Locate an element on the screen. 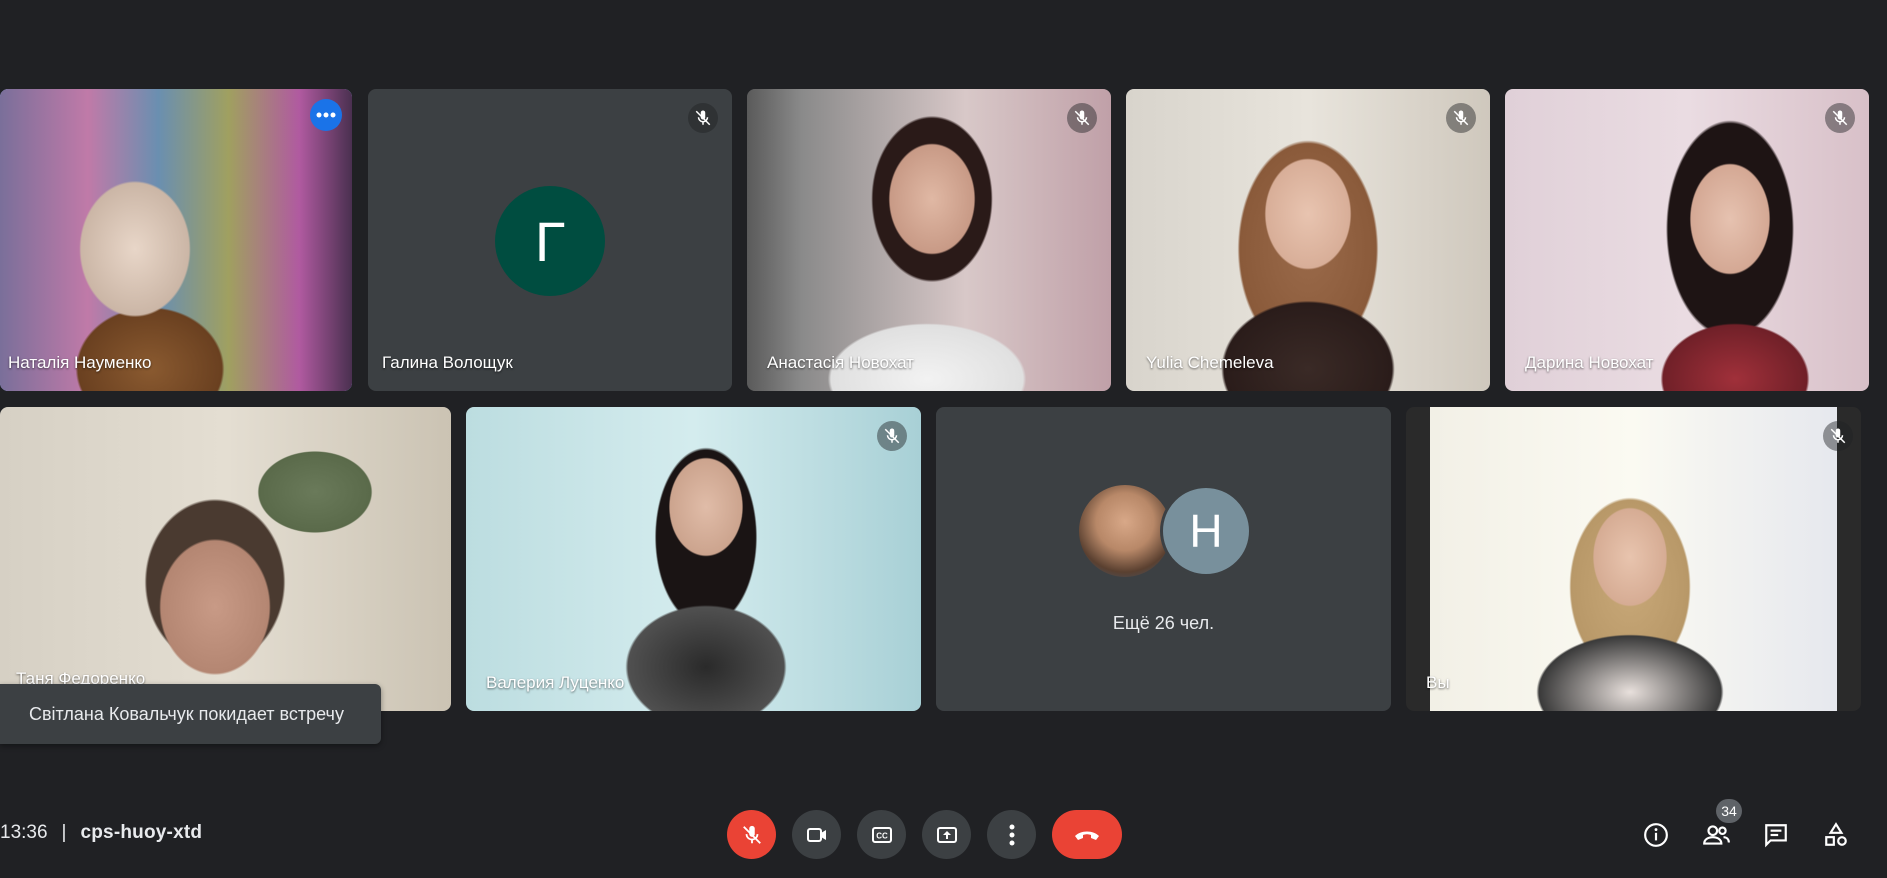 The image size is (1887, 878). avatar: Г is located at coordinates (550, 241).